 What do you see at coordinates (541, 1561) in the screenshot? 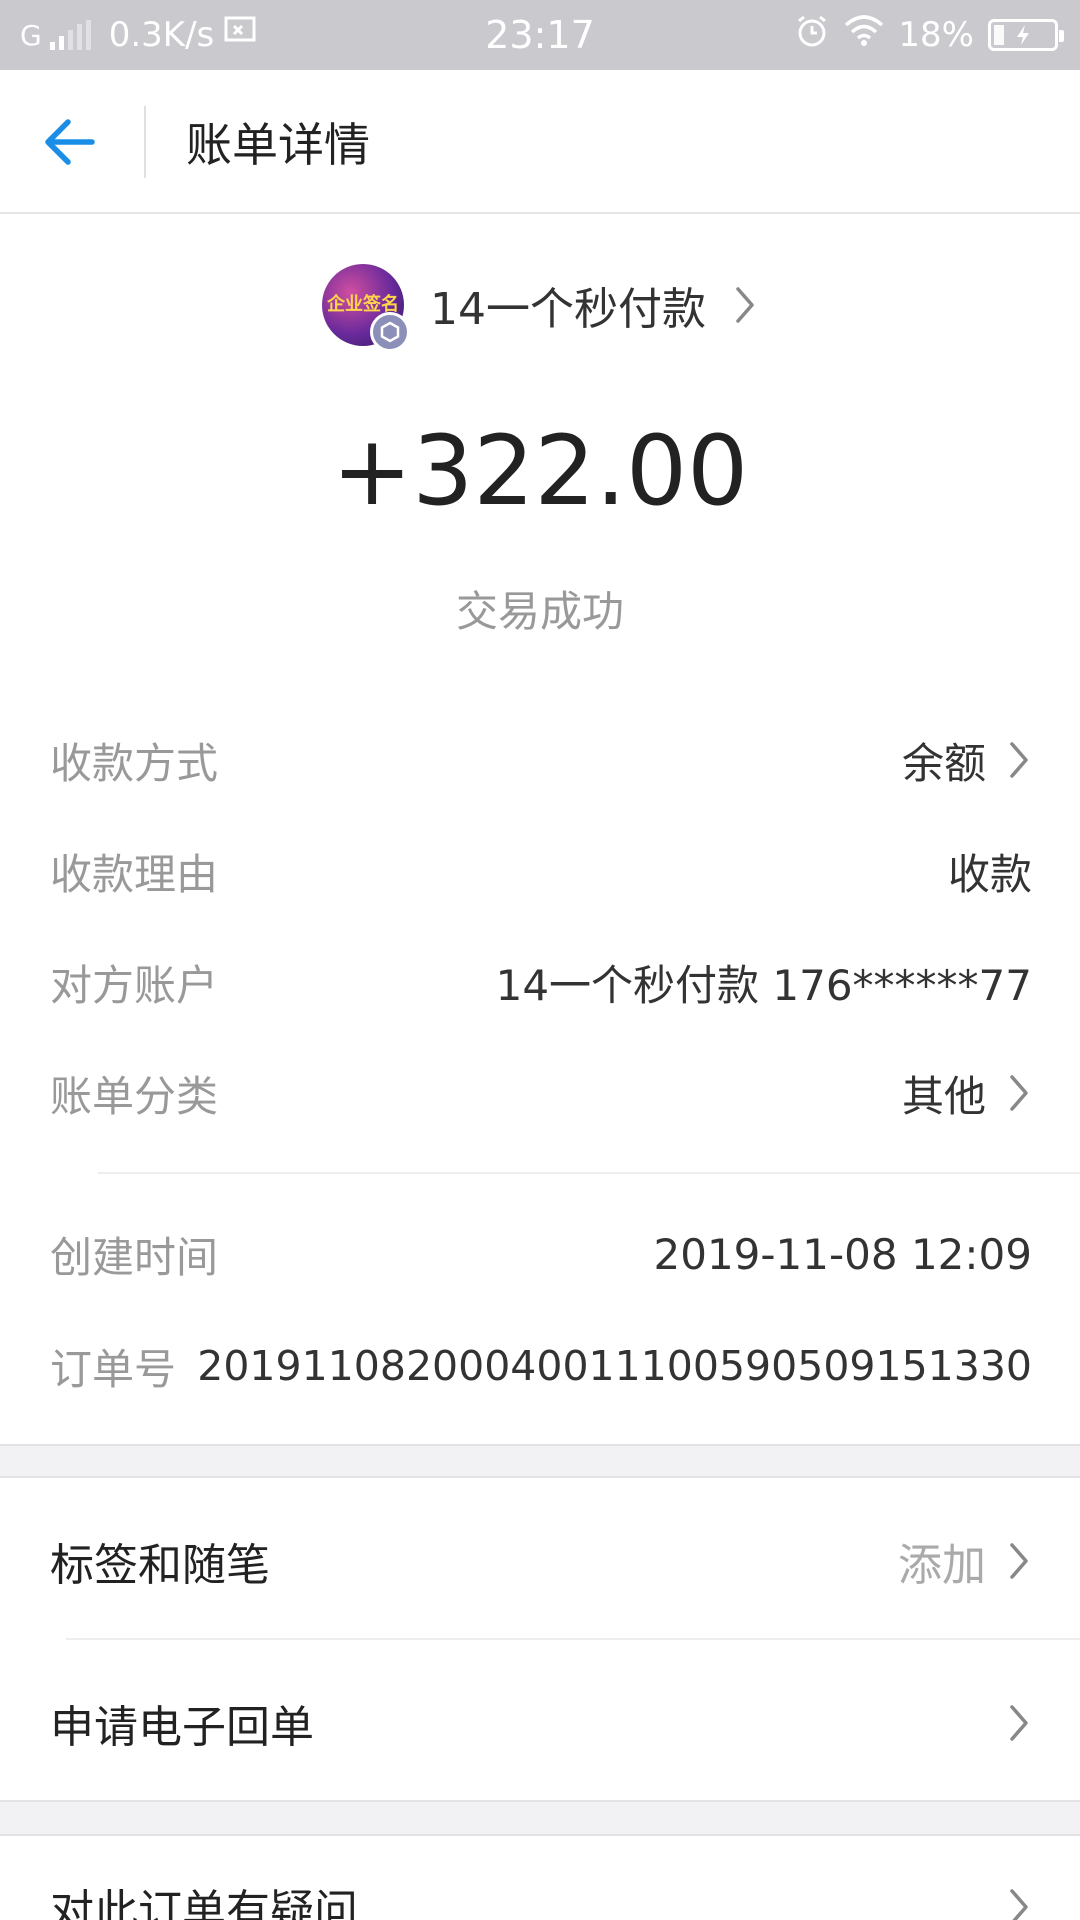
I see `tags-notes-row: 标签和随笔 添加` at bounding box center [541, 1561].